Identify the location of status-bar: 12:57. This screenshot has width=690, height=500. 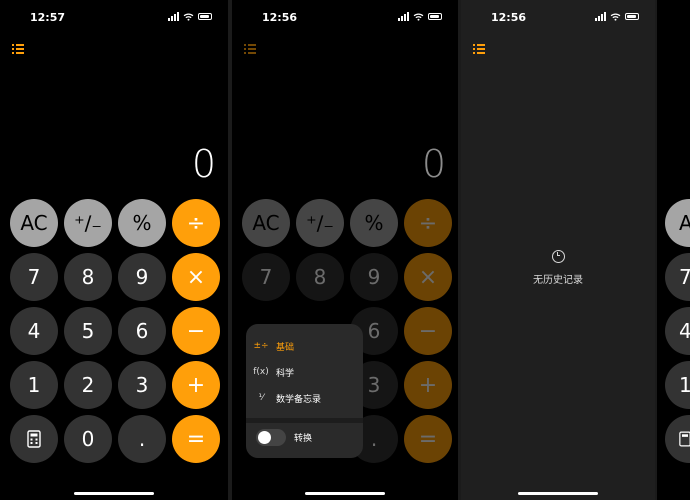
(114, 18).